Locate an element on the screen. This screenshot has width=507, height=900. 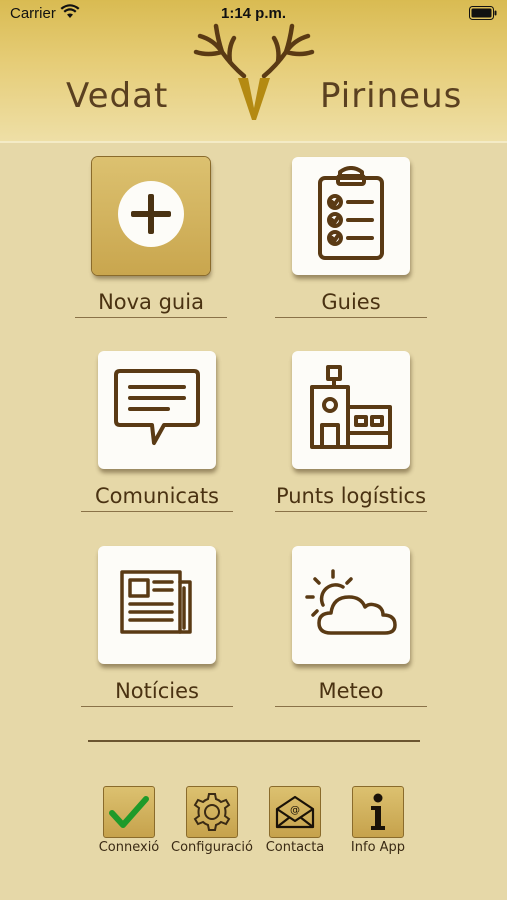
sun-cloud-icon is located at coordinates (351, 605).